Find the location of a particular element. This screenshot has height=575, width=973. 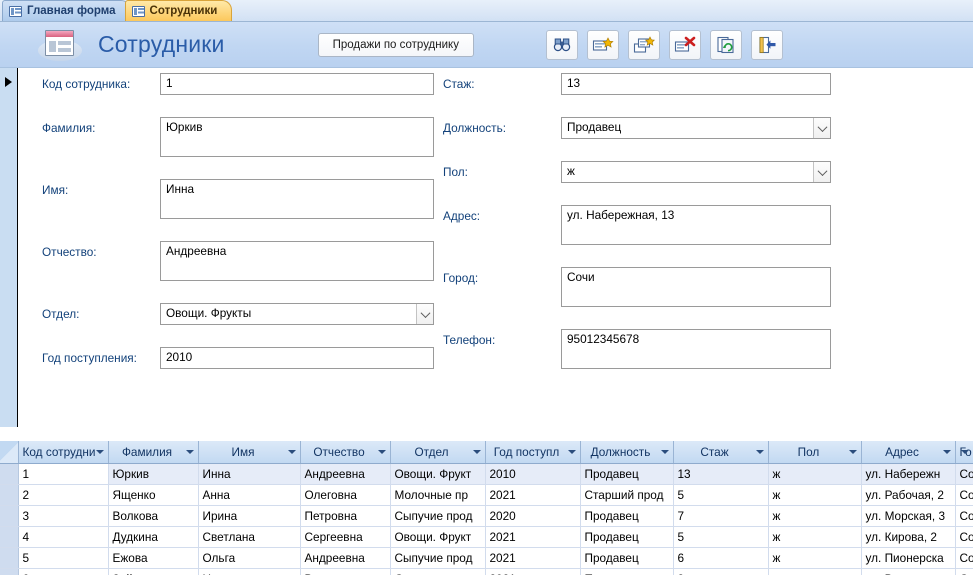

table-cell: Юркив is located at coordinates (153, 474).